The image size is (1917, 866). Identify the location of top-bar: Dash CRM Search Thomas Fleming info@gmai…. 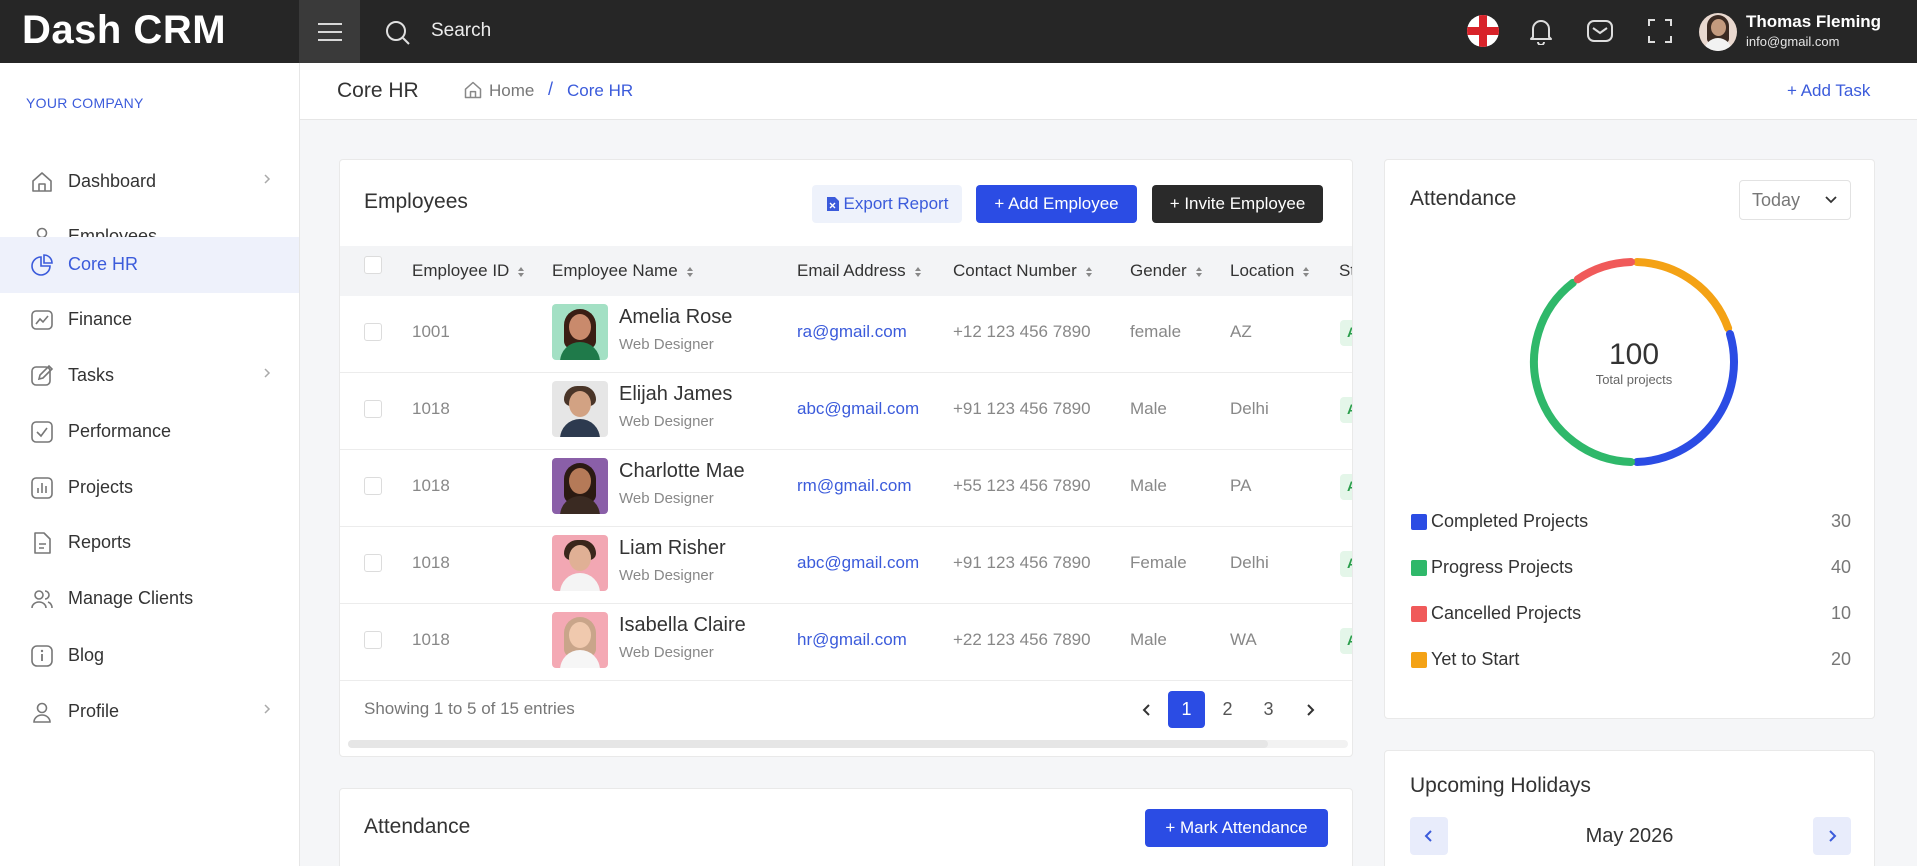
(958, 31).